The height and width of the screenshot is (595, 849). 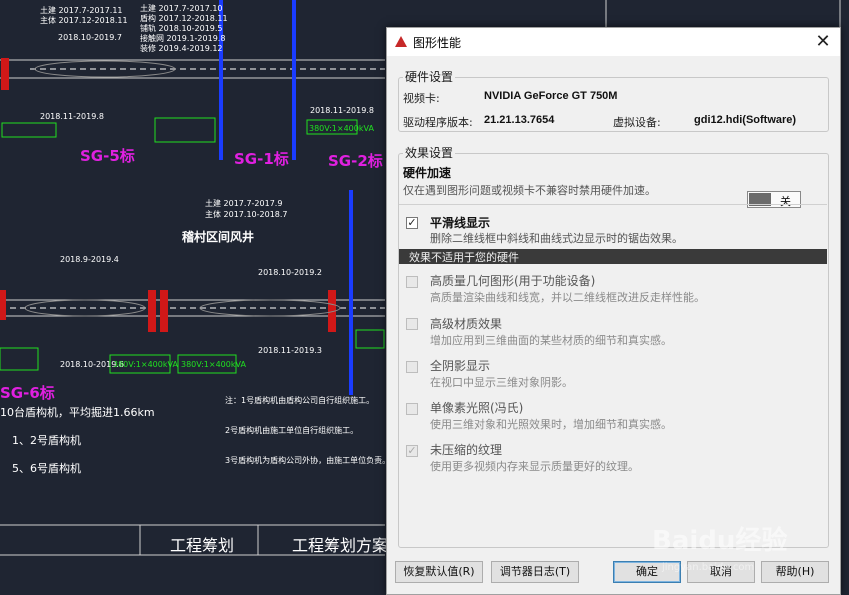 What do you see at coordinates (355, 161) in the screenshot?
I see `section-label: SG-2标` at bounding box center [355, 161].